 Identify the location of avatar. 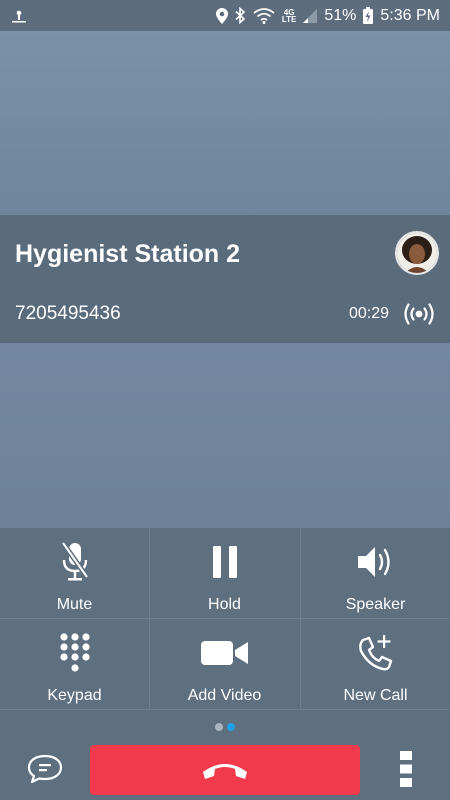
(417, 253).